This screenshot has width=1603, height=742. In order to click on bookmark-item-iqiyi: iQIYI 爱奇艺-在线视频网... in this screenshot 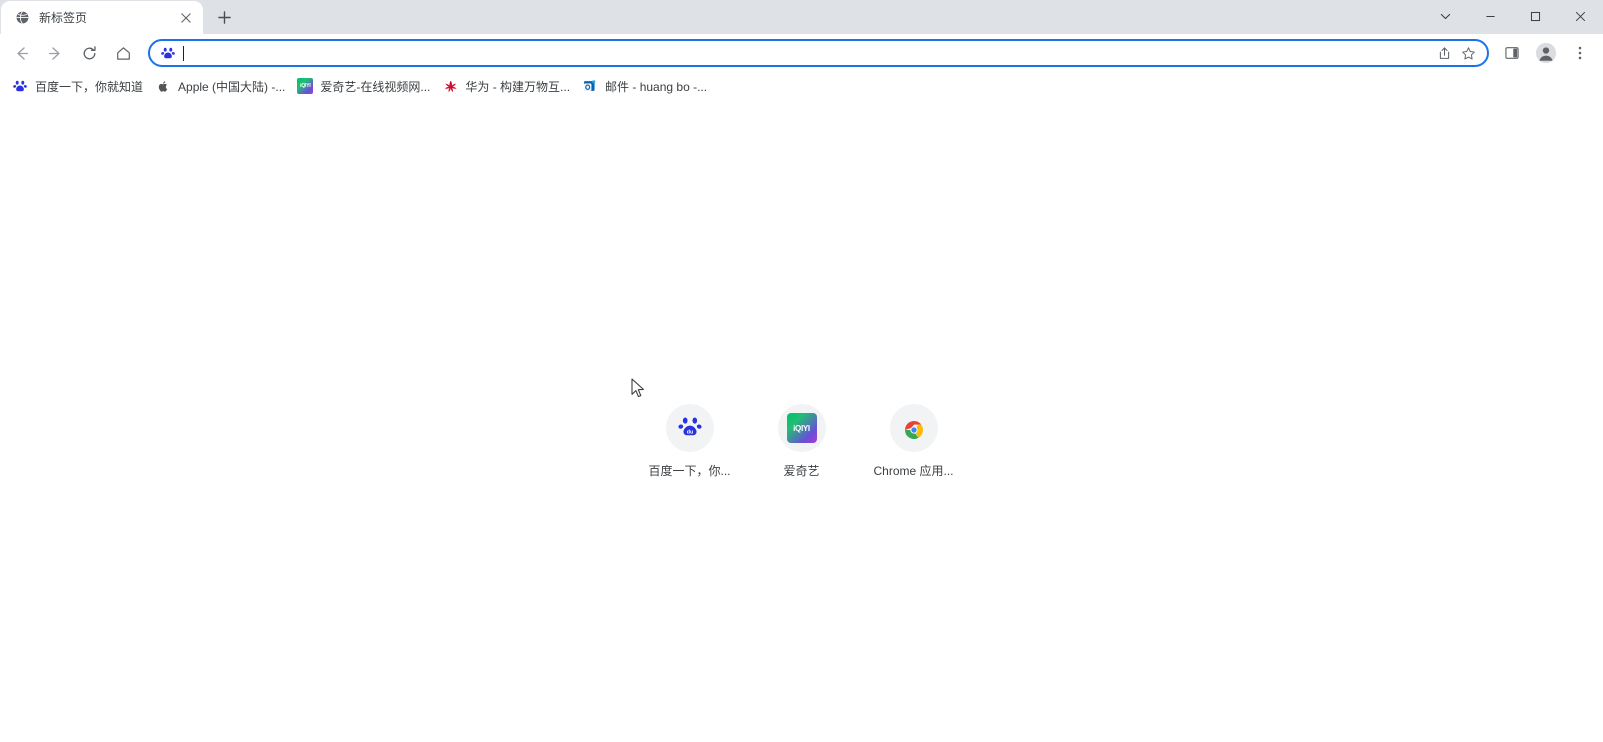, I will do `click(363, 86)`.